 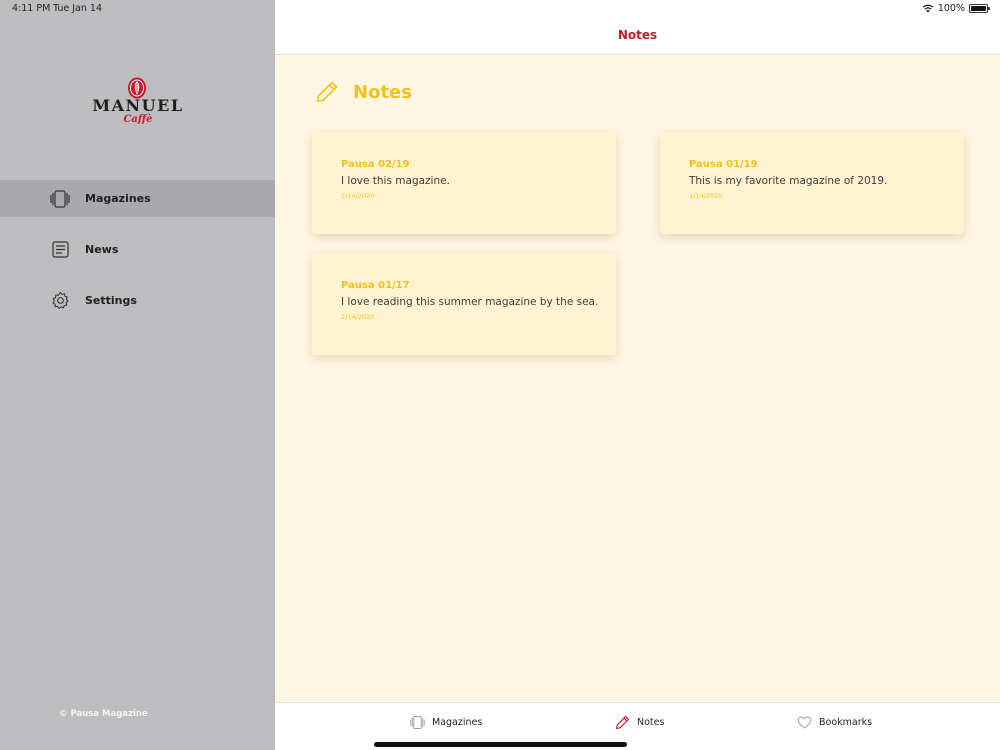 I want to click on sidebar-item-label: Magazines, so click(x=118, y=198).